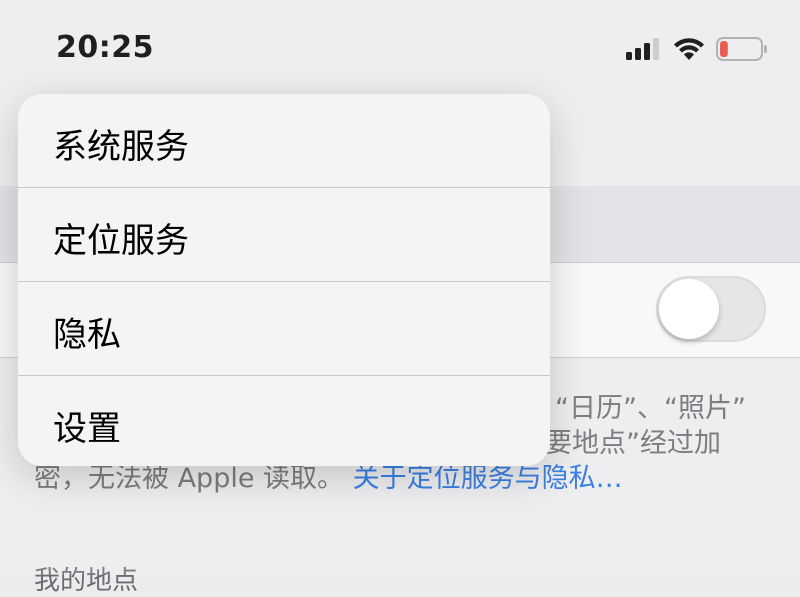  I want to click on menu-item-location-services: 定位服务, so click(284, 235).